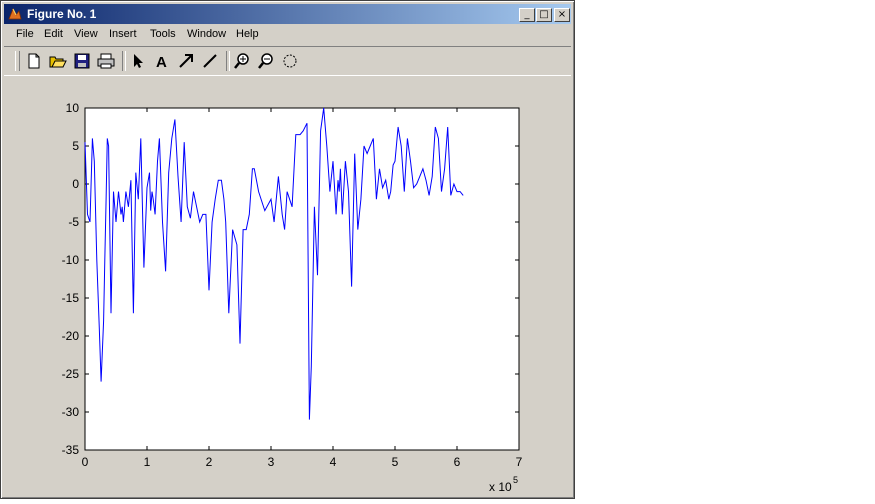 Image resolution: width=875 pixels, height=504 pixels. I want to click on x-tick-label: 4, so click(333, 462).